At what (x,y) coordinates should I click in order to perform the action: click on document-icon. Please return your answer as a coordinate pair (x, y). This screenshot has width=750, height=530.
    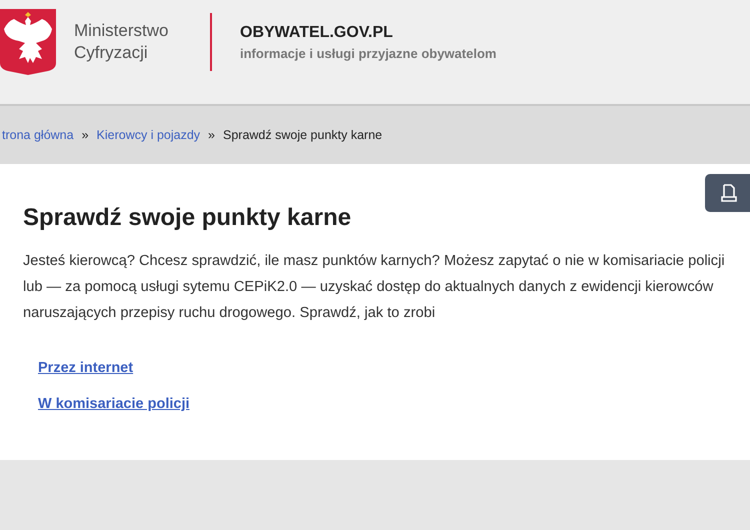
    Looking at the image, I should click on (729, 193).